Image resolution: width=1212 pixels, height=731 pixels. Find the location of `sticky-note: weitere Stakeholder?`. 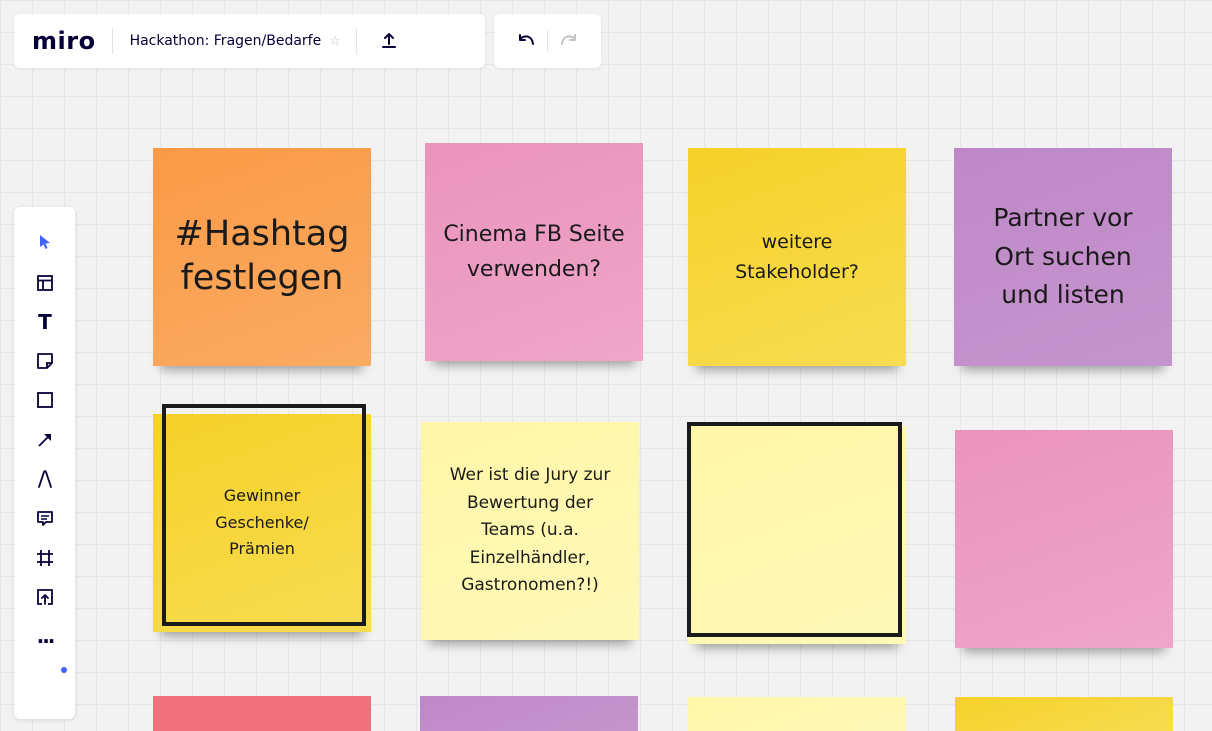

sticky-note: weitere Stakeholder? is located at coordinates (797, 257).